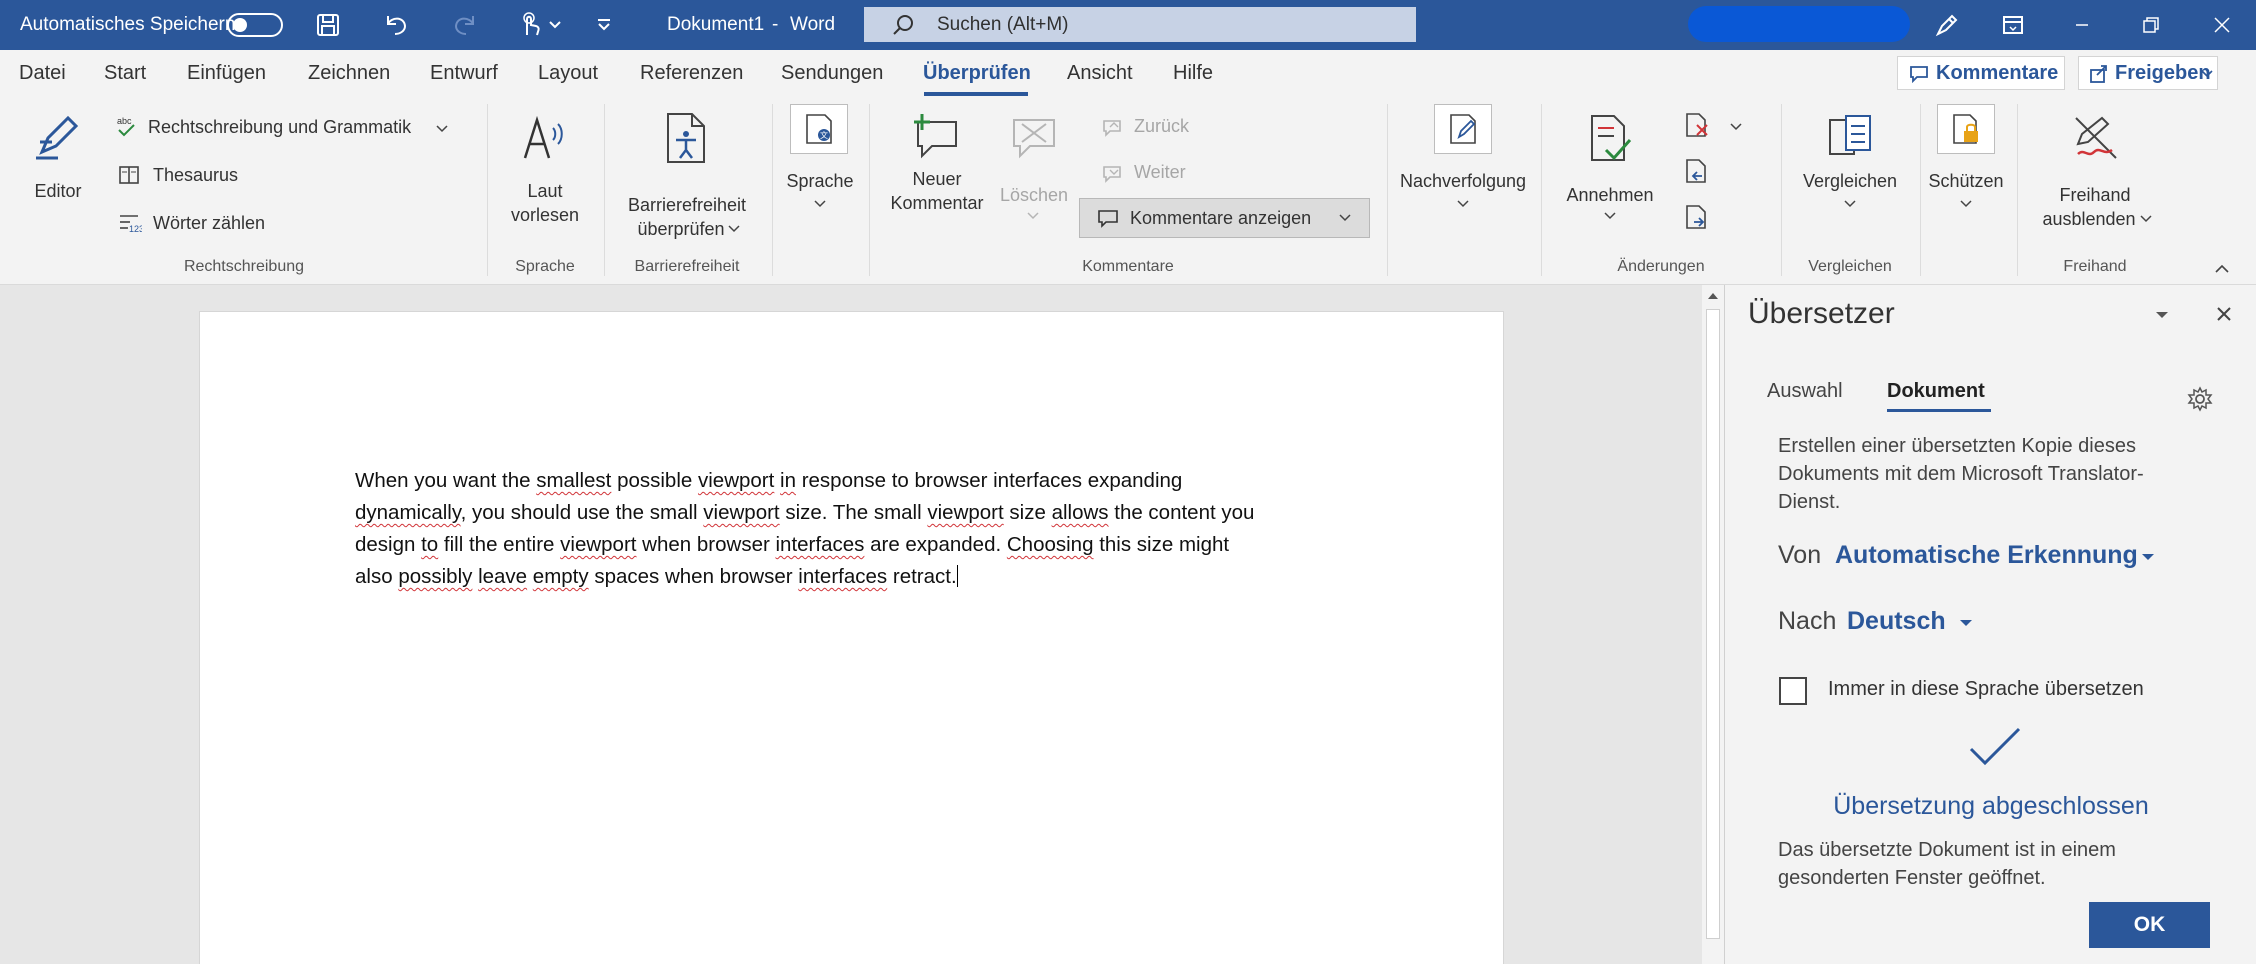 Image resolution: width=2256 pixels, height=964 pixels. I want to click on hide-ink-button: Freihand ausblenden, so click(2095, 177).